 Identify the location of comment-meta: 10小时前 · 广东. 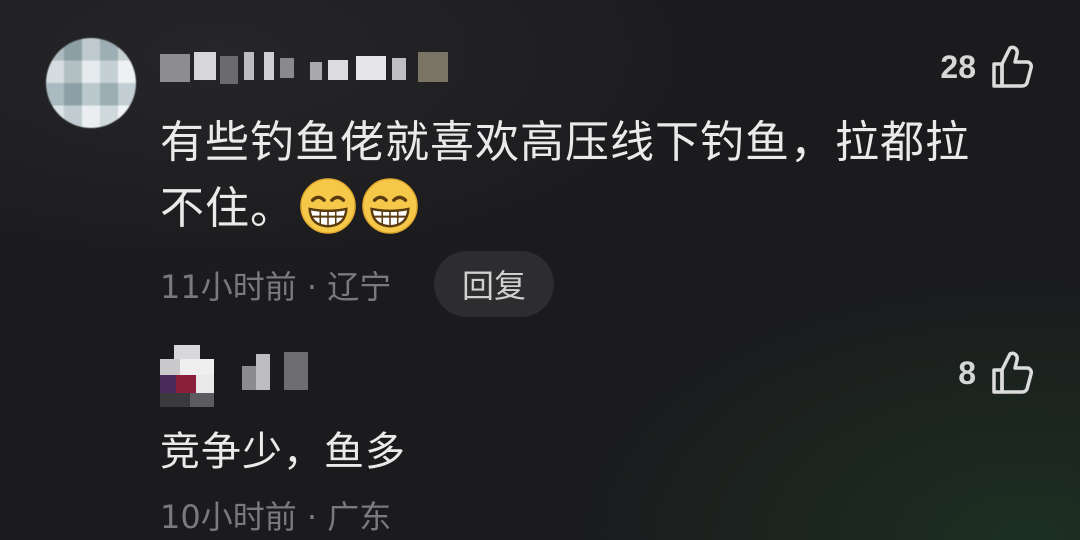
(276, 517).